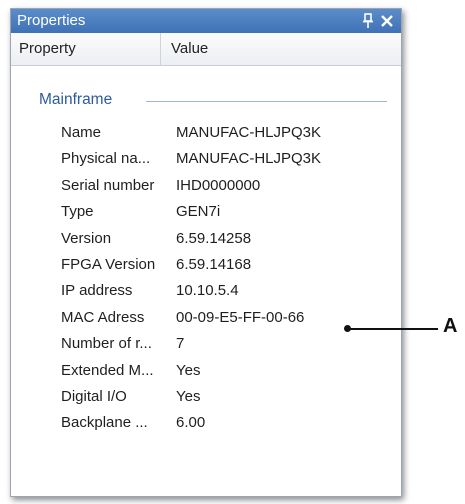 The image size is (465, 504). What do you see at coordinates (97, 291) in the screenshot?
I see `property-name: IP address` at bounding box center [97, 291].